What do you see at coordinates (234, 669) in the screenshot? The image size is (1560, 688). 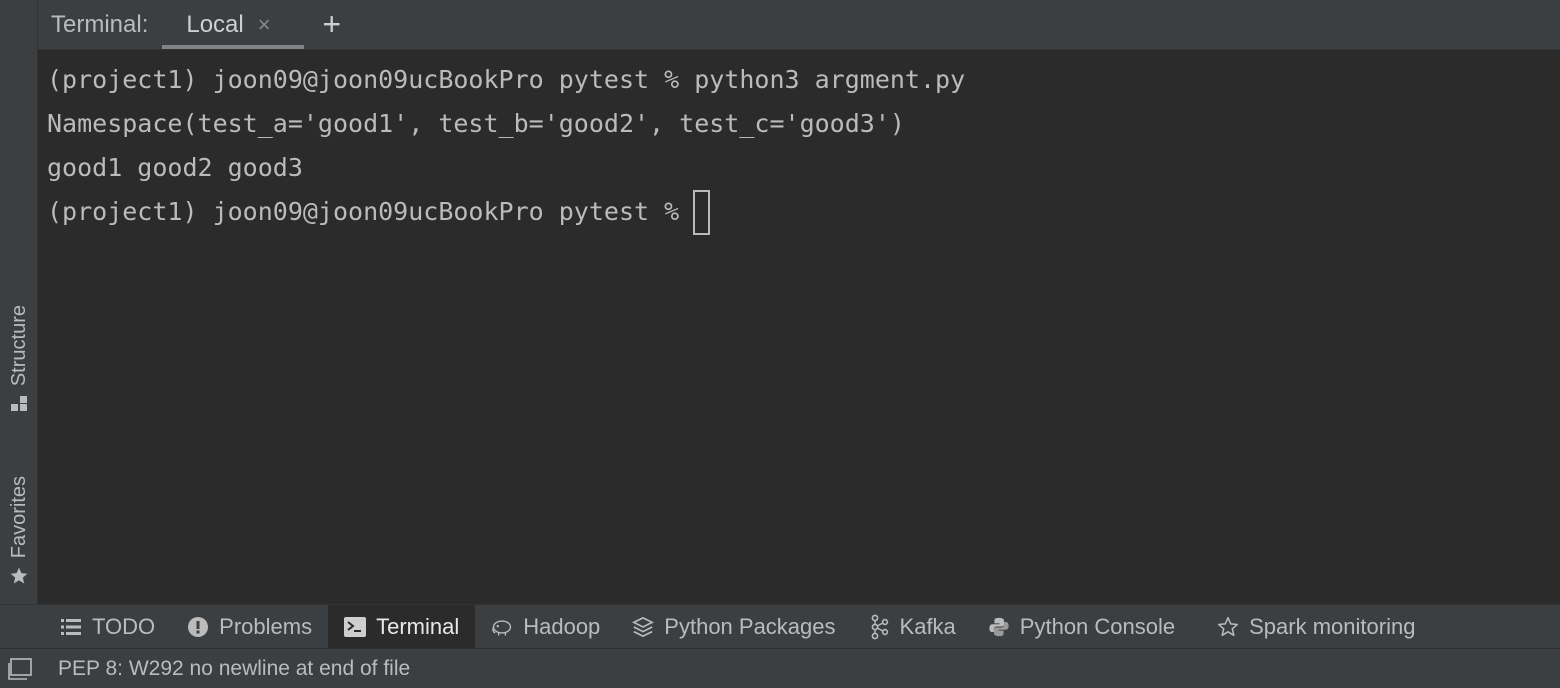 I see `status-message: PEP 8: W292 no newline at end of file` at bounding box center [234, 669].